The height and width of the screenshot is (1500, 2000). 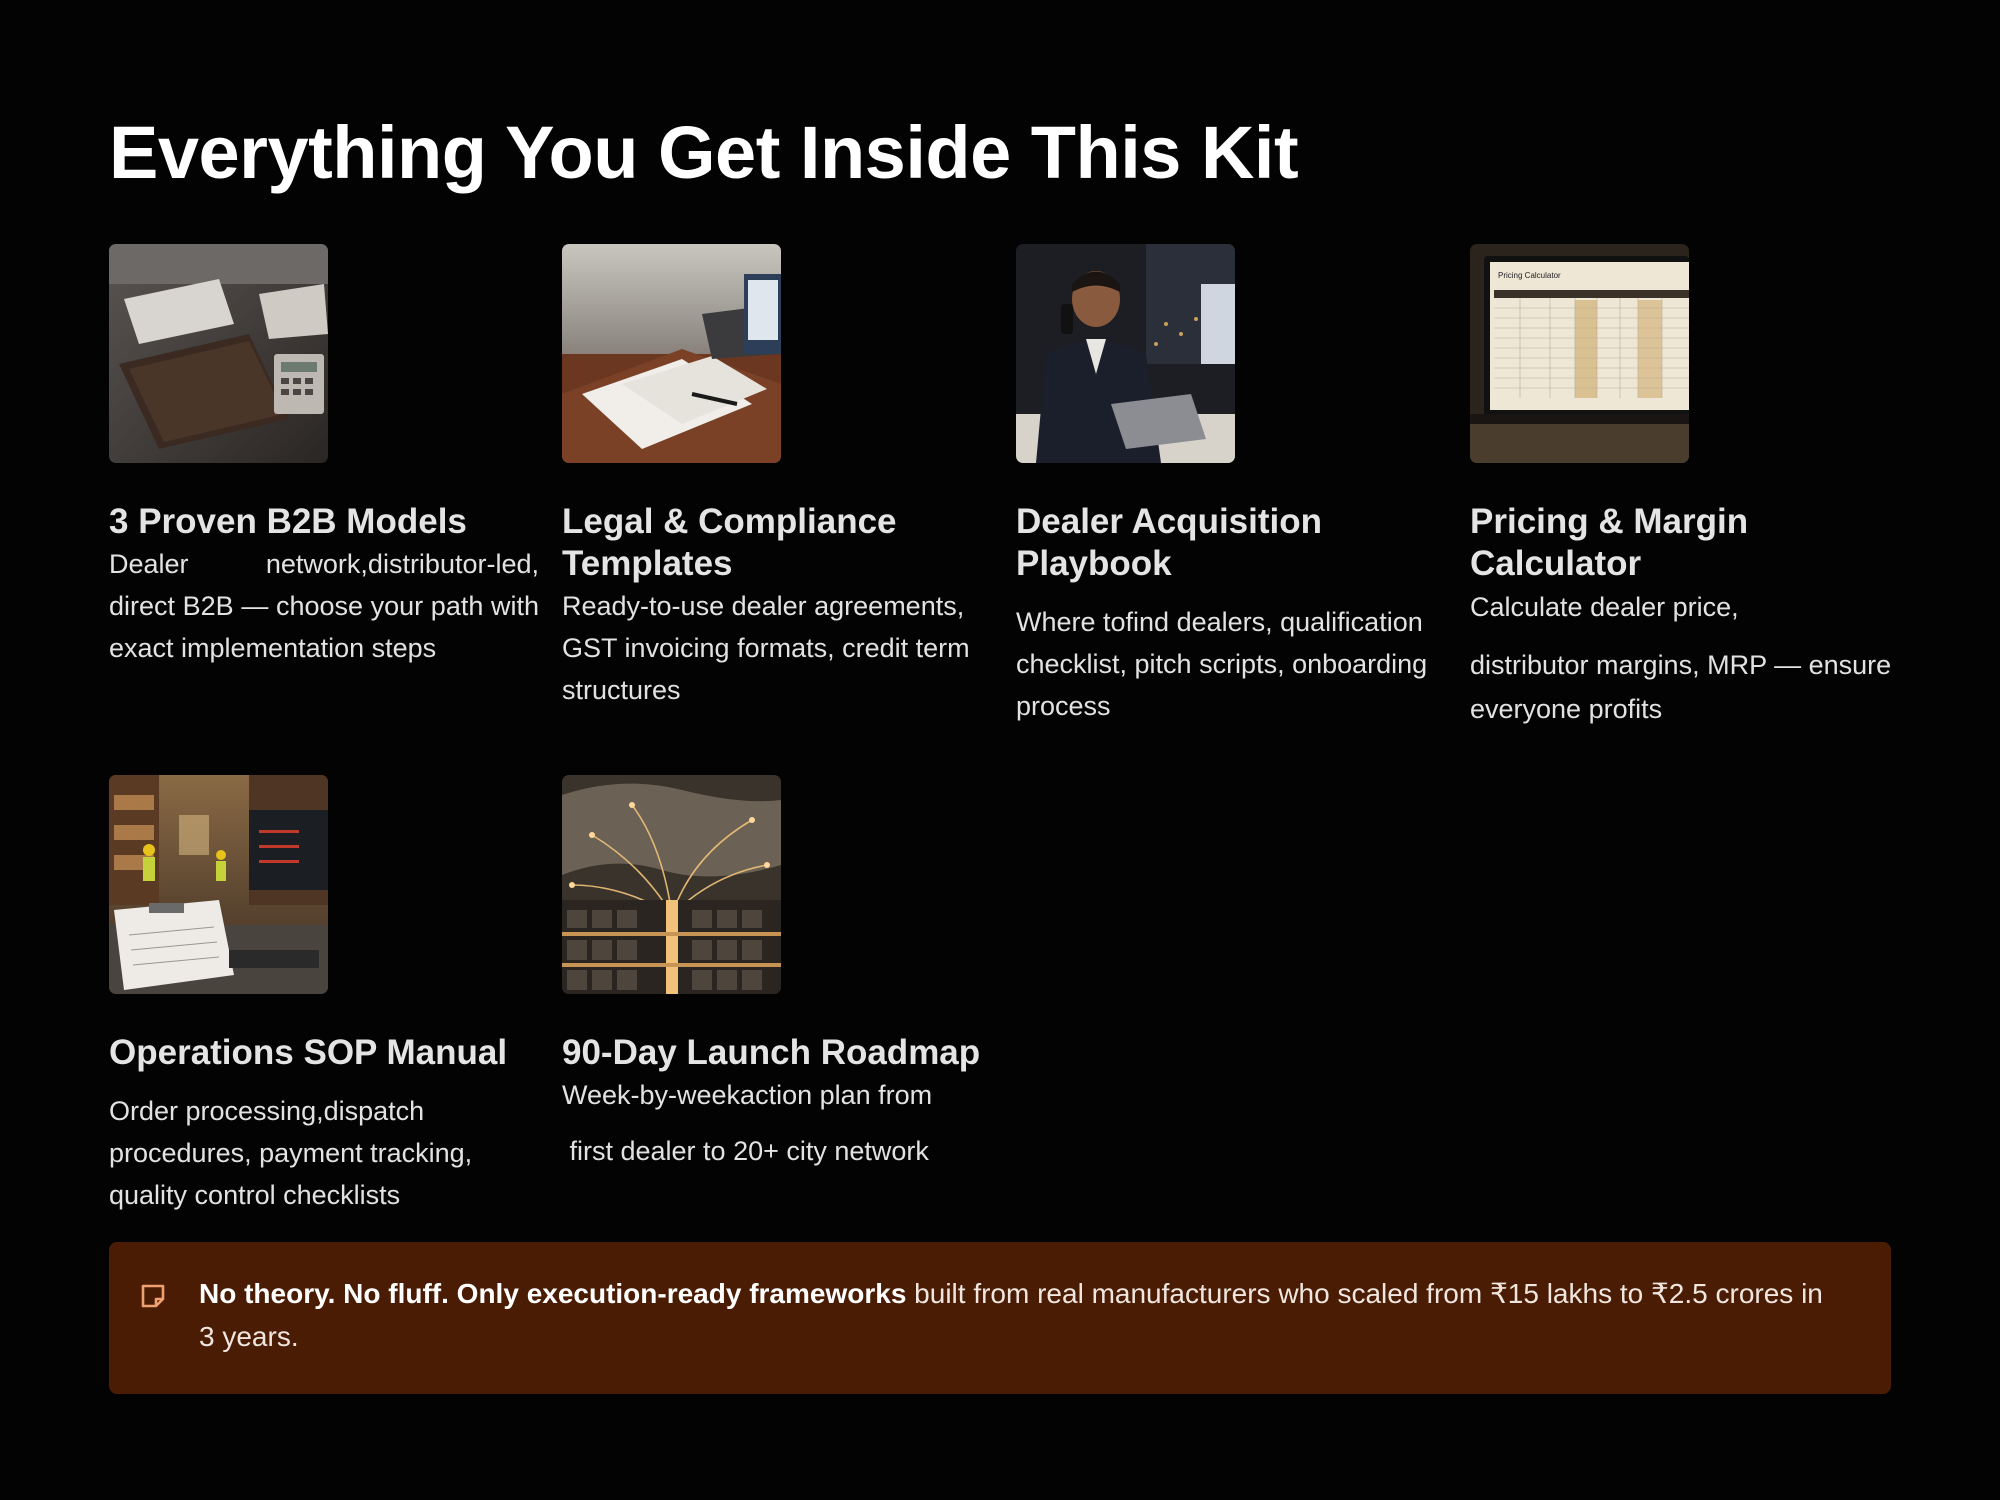 What do you see at coordinates (1609, 542) in the screenshot?
I see `card-title: Pricing & Margin Calculator` at bounding box center [1609, 542].